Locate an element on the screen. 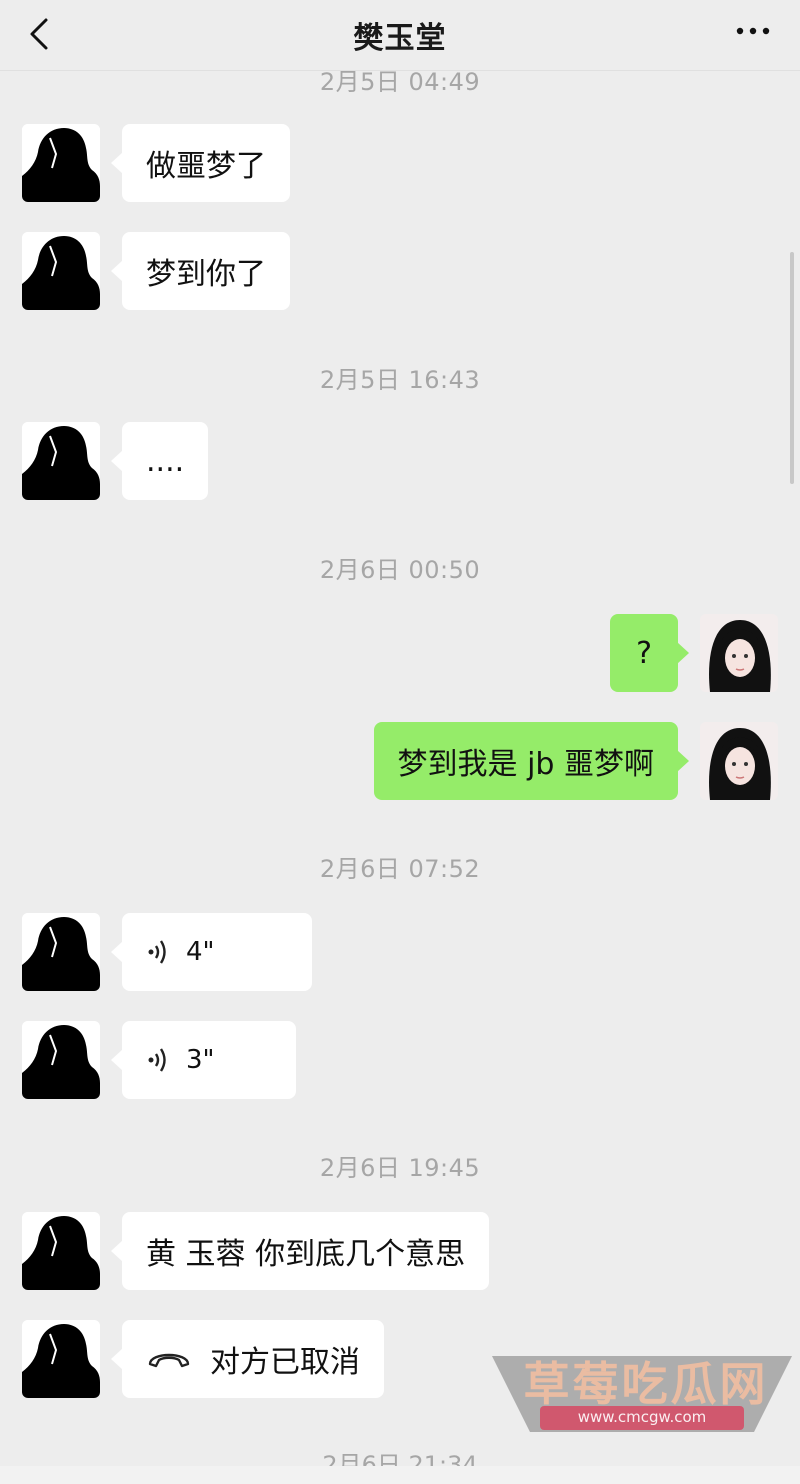 Image resolution: width=800 pixels, height=1484 pixels. message-bubble: ? is located at coordinates (649, 653).